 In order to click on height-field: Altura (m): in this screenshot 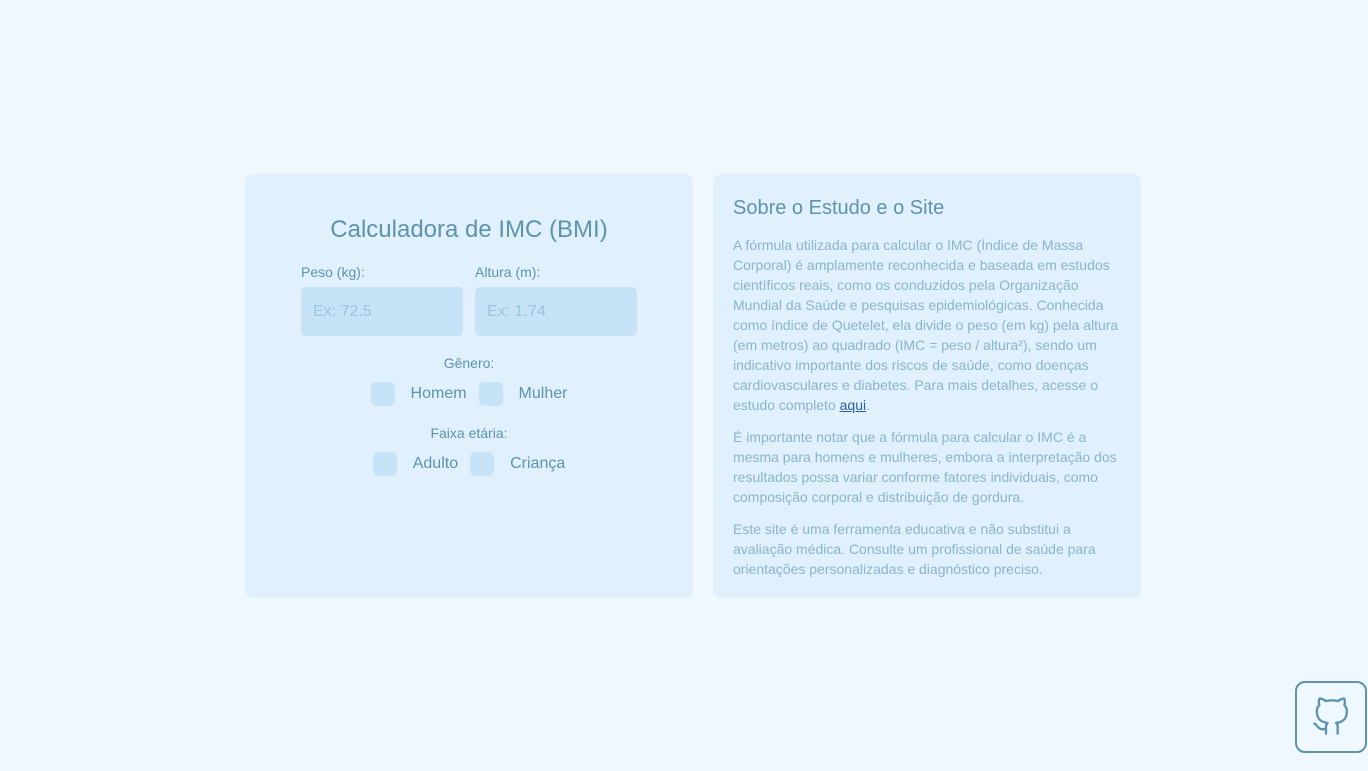, I will do `click(556, 300)`.